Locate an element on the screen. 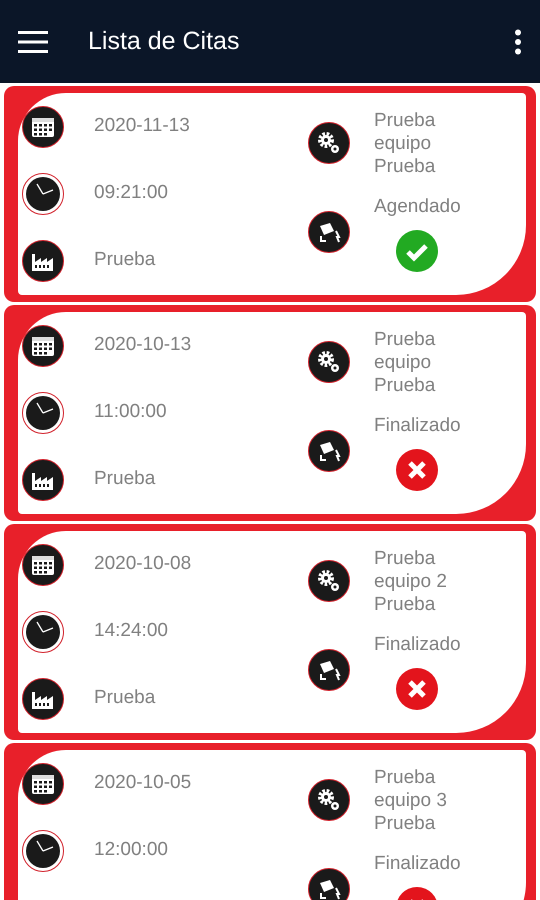 The width and height of the screenshot is (540, 900). time-text: 11:00:00 is located at coordinates (130, 412).